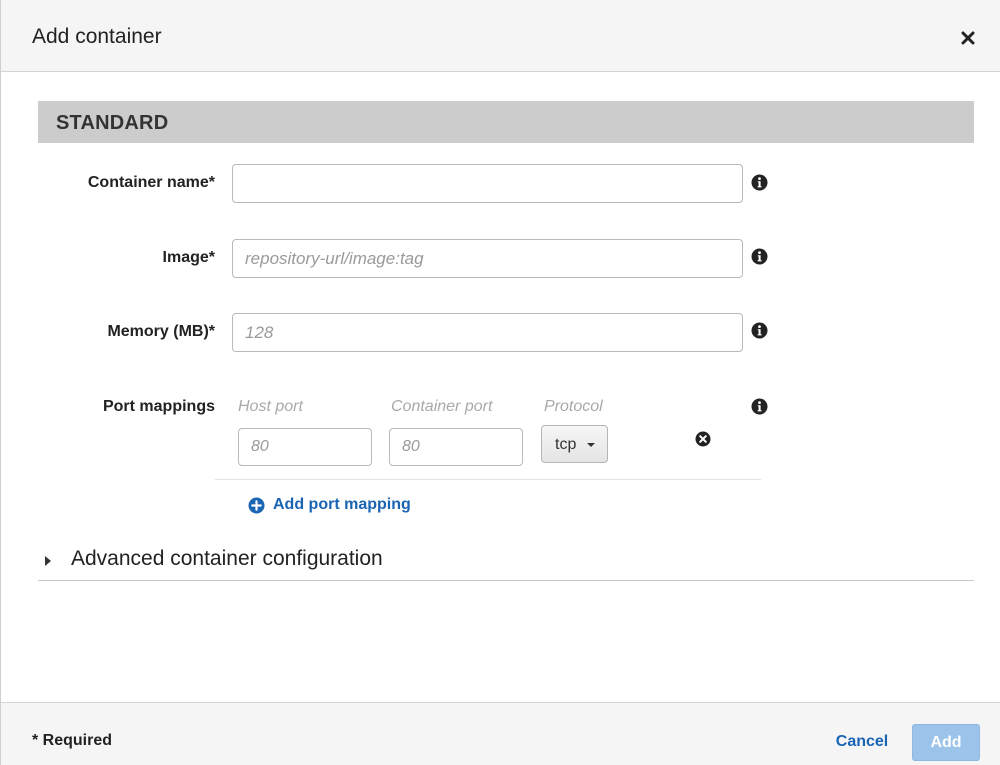  I want to click on container-port-column-header: Container port, so click(442, 406).